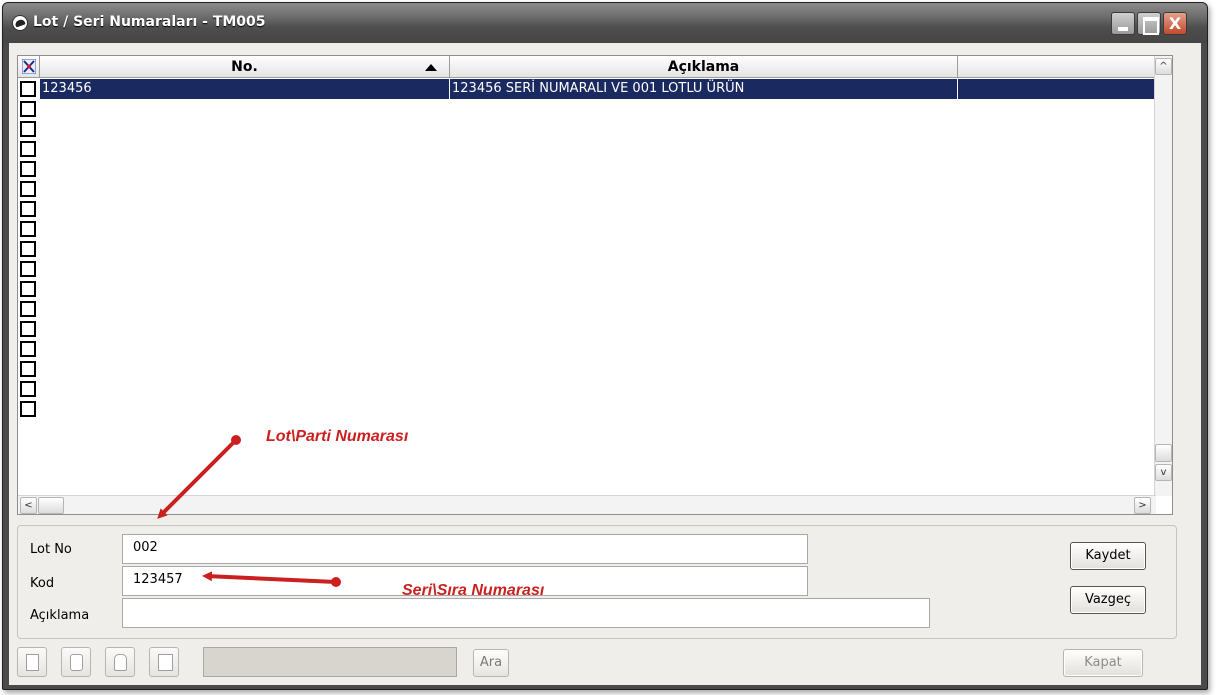  I want to click on select-all-header, so click(29, 67).